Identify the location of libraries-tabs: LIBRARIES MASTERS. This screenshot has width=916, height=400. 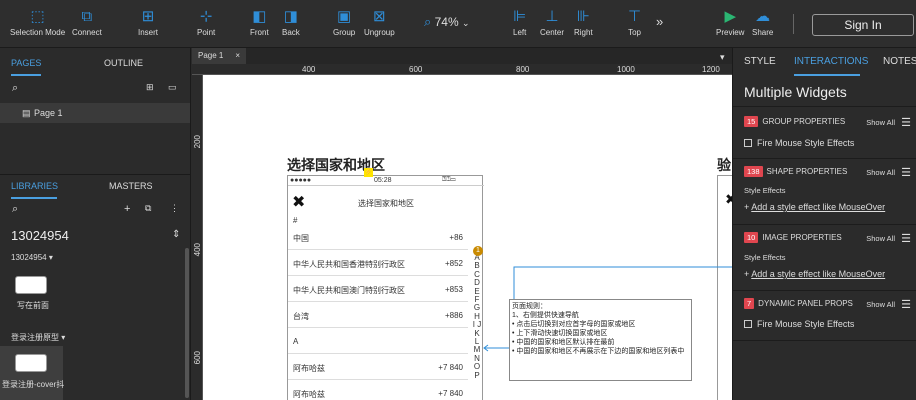
(95, 186).